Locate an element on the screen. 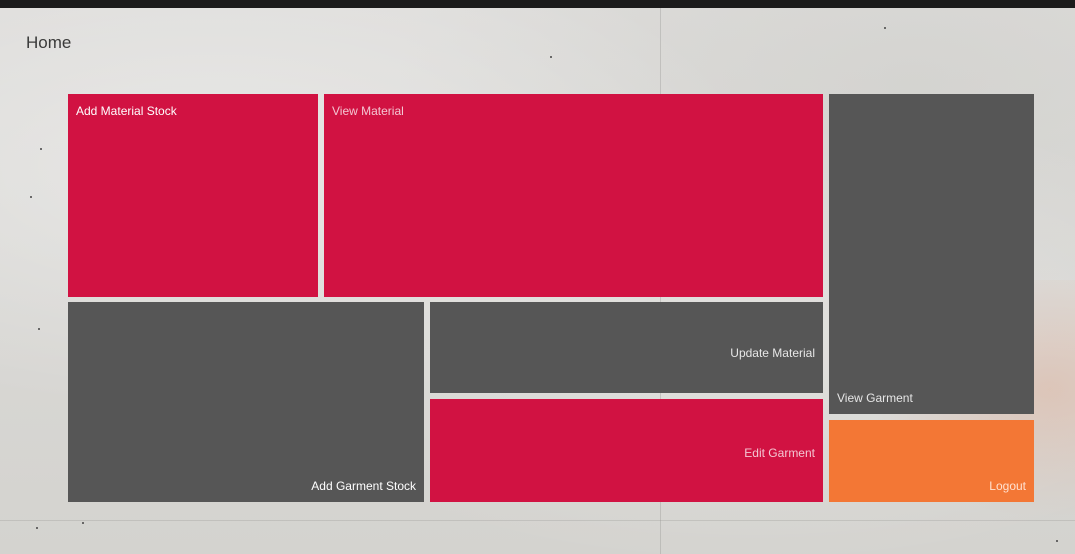 The width and height of the screenshot is (1075, 554). add-material-stock-label: Add Material Stock is located at coordinates (126, 111).